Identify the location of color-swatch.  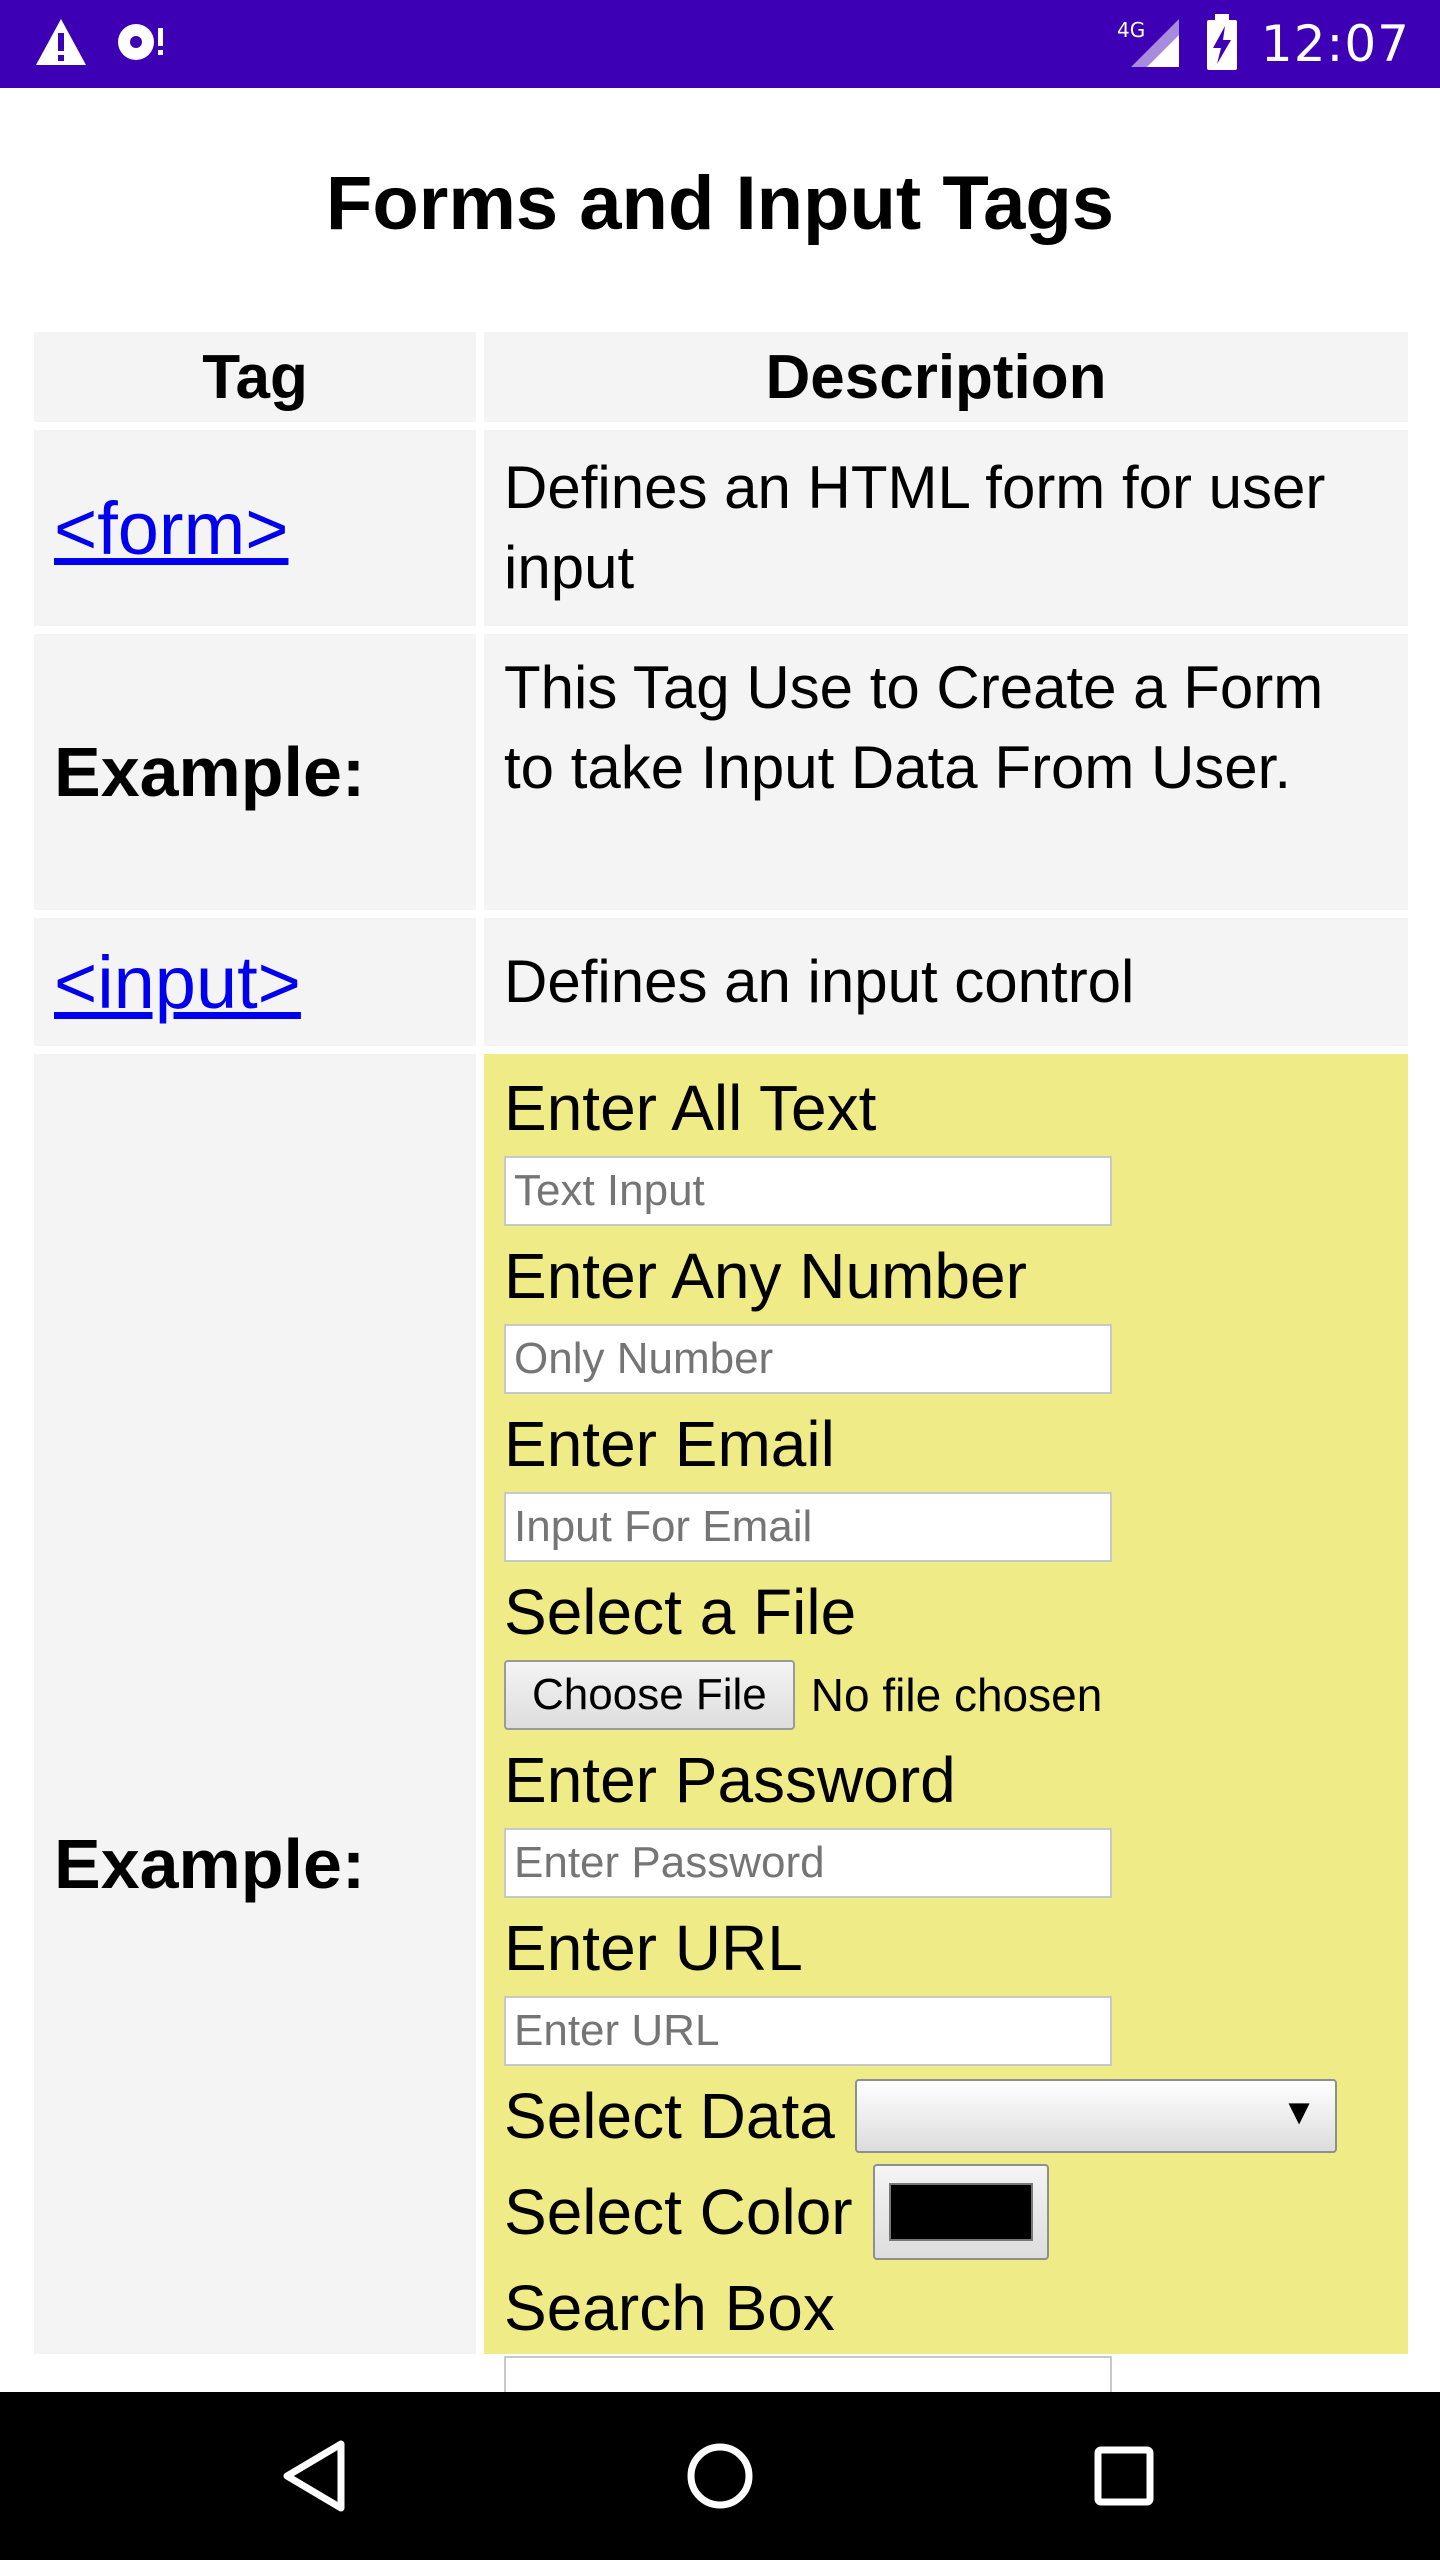
(960, 2212).